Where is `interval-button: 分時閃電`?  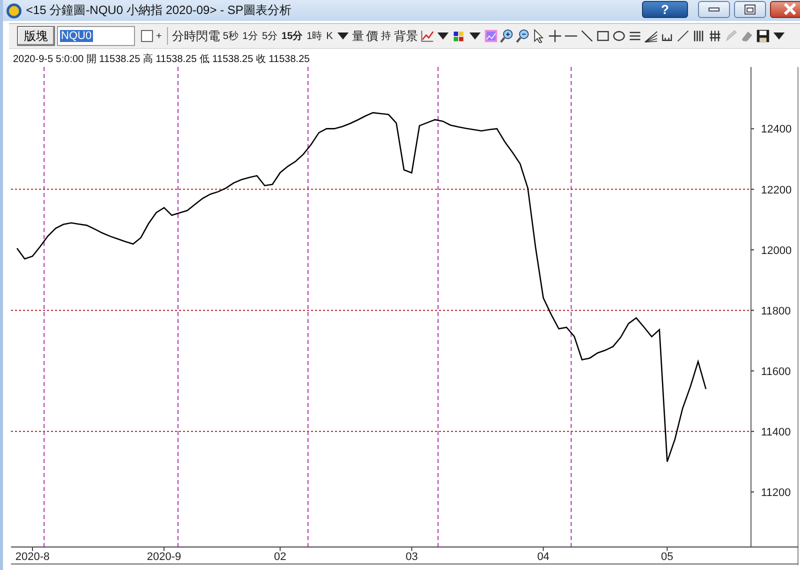 interval-button: 分時閃電 is located at coordinates (196, 36).